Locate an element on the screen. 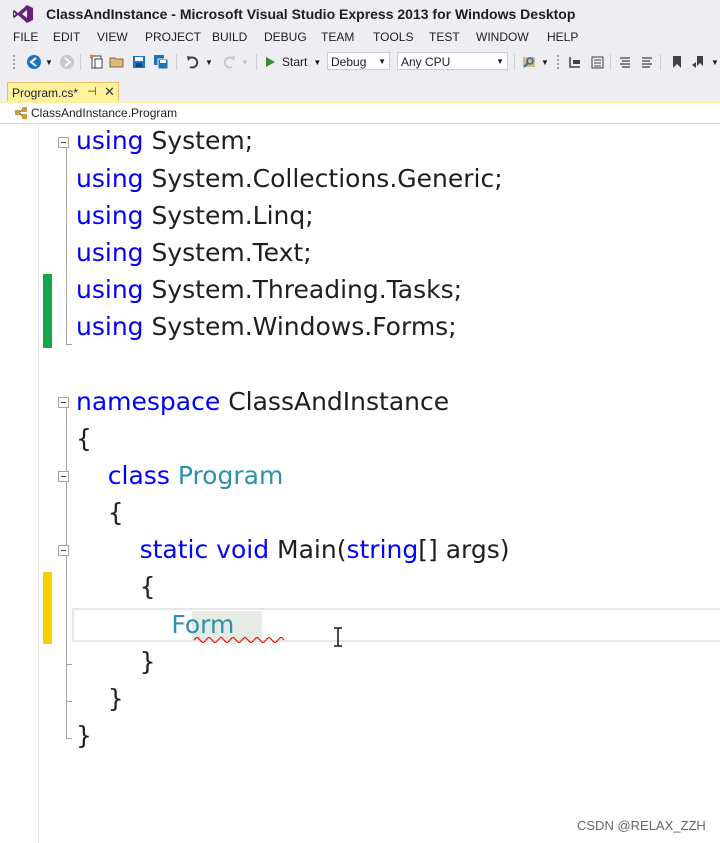 The height and width of the screenshot is (843, 720). navigate-forward-icon is located at coordinates (67, 62).